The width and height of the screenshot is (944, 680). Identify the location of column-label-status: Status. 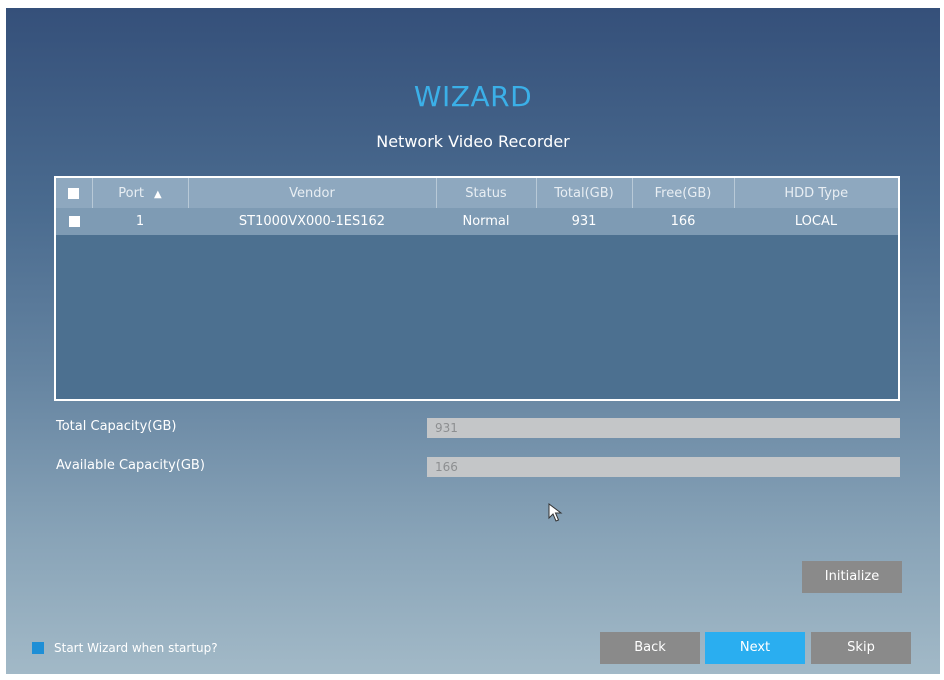
(486, 193).